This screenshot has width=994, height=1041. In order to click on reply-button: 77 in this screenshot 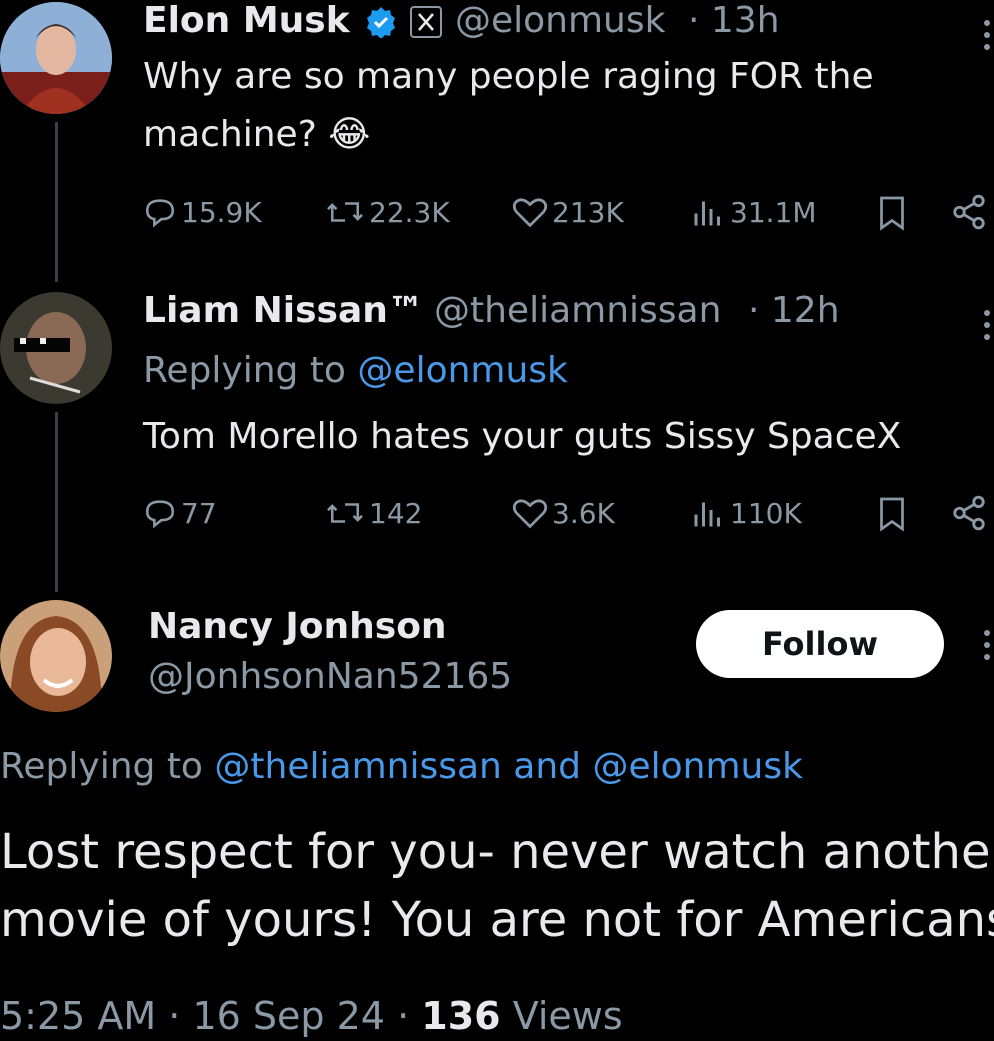, I will do `click(180, 513)`.